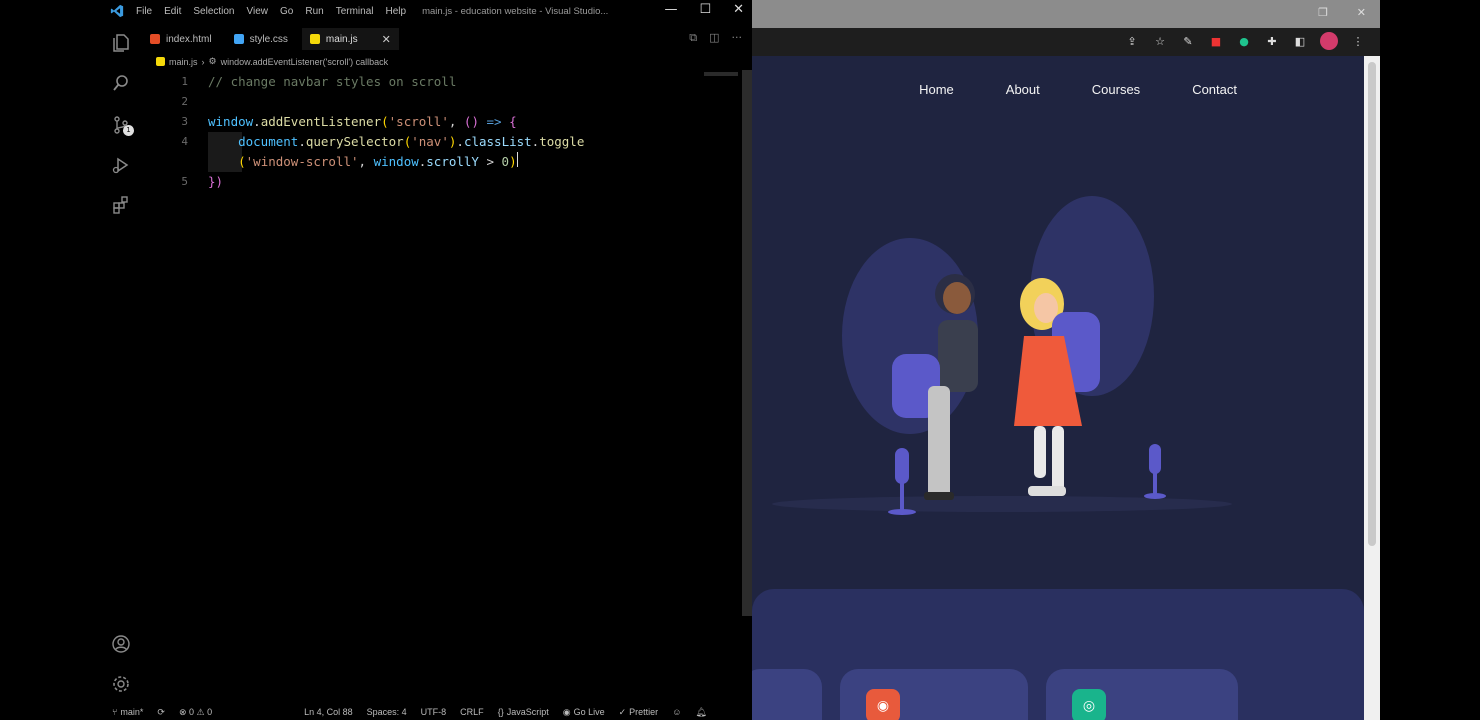  Describe the element at coordinates (161, 712) in the screenshot. I see `sync-icon: ⟳` at that location.